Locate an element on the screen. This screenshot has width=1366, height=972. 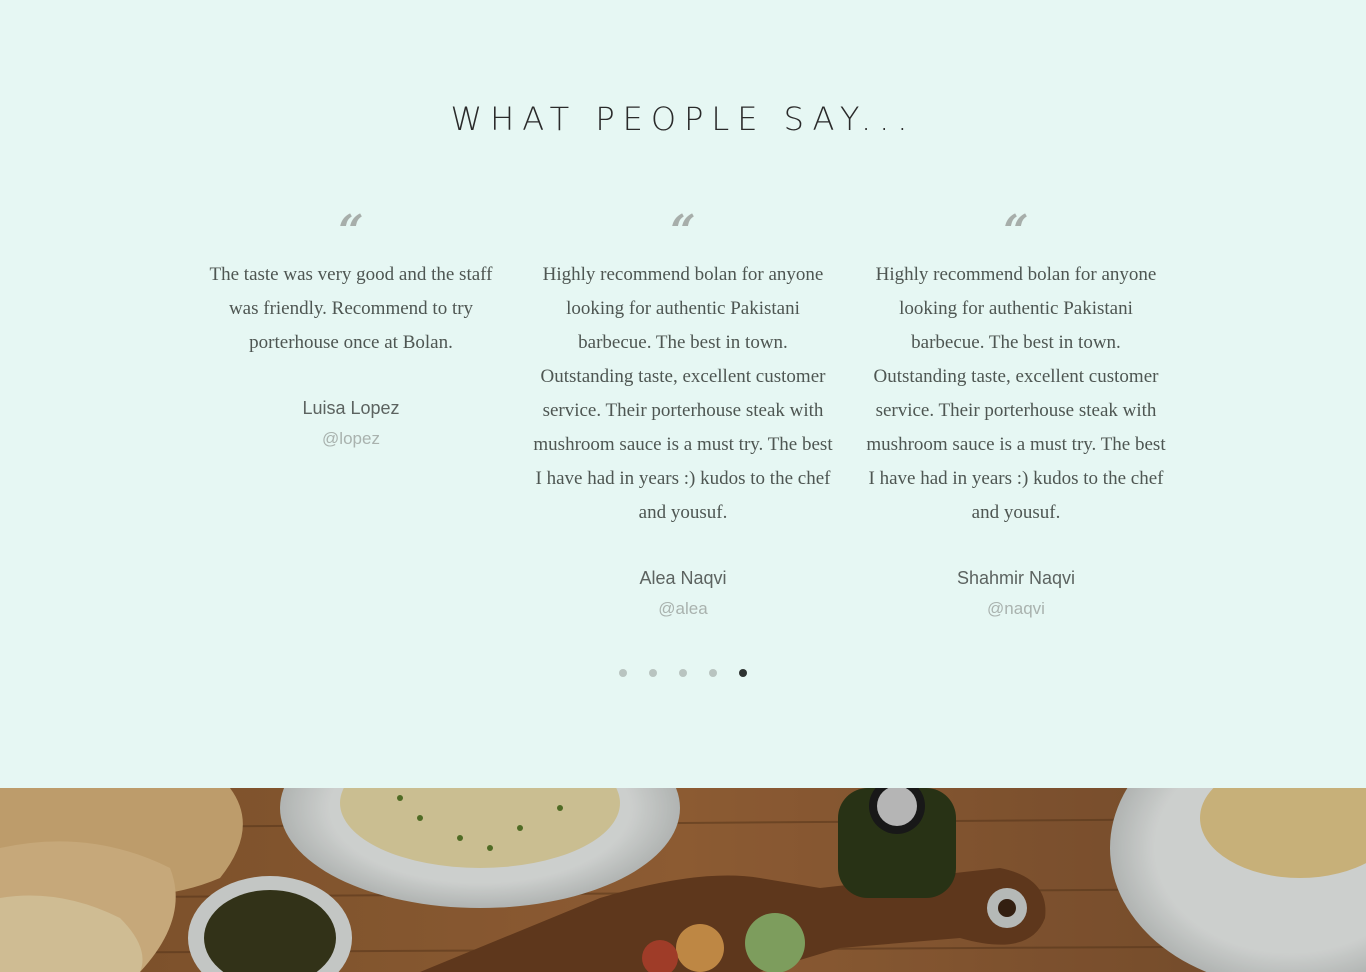
author-name: Alea Naqvi is located at coordinates (683, 578).